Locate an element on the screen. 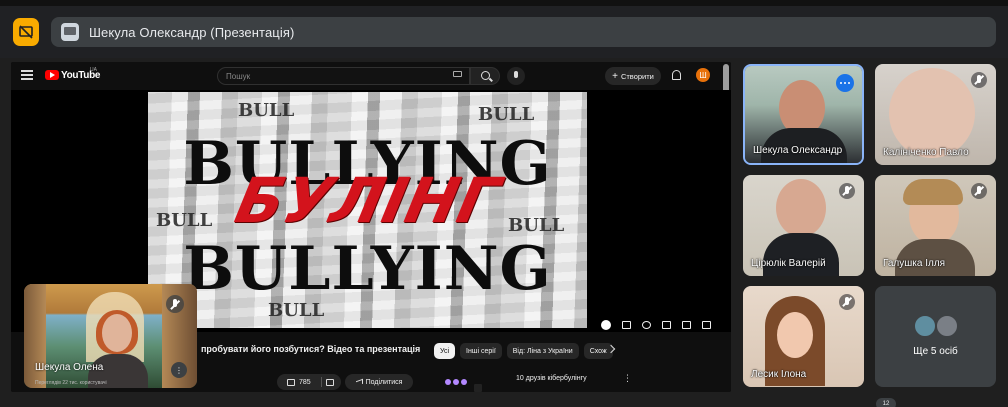 The height and width of the screenshot is (407, 1008). divider is located at coordinates (321, 382).